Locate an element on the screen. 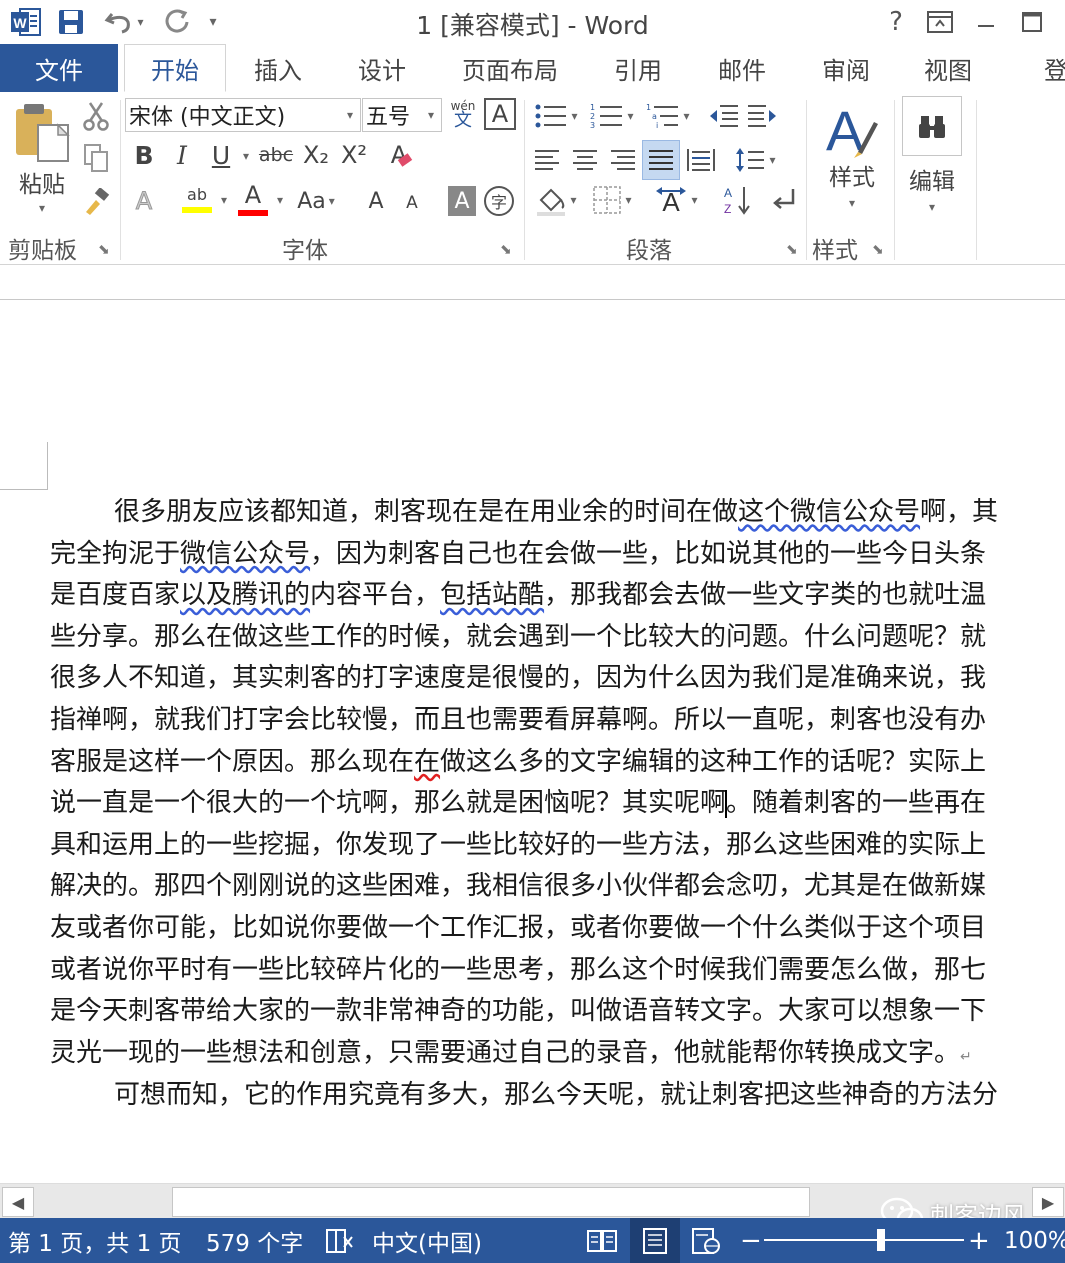  underline-button: U is located at coordinates (221, 155).